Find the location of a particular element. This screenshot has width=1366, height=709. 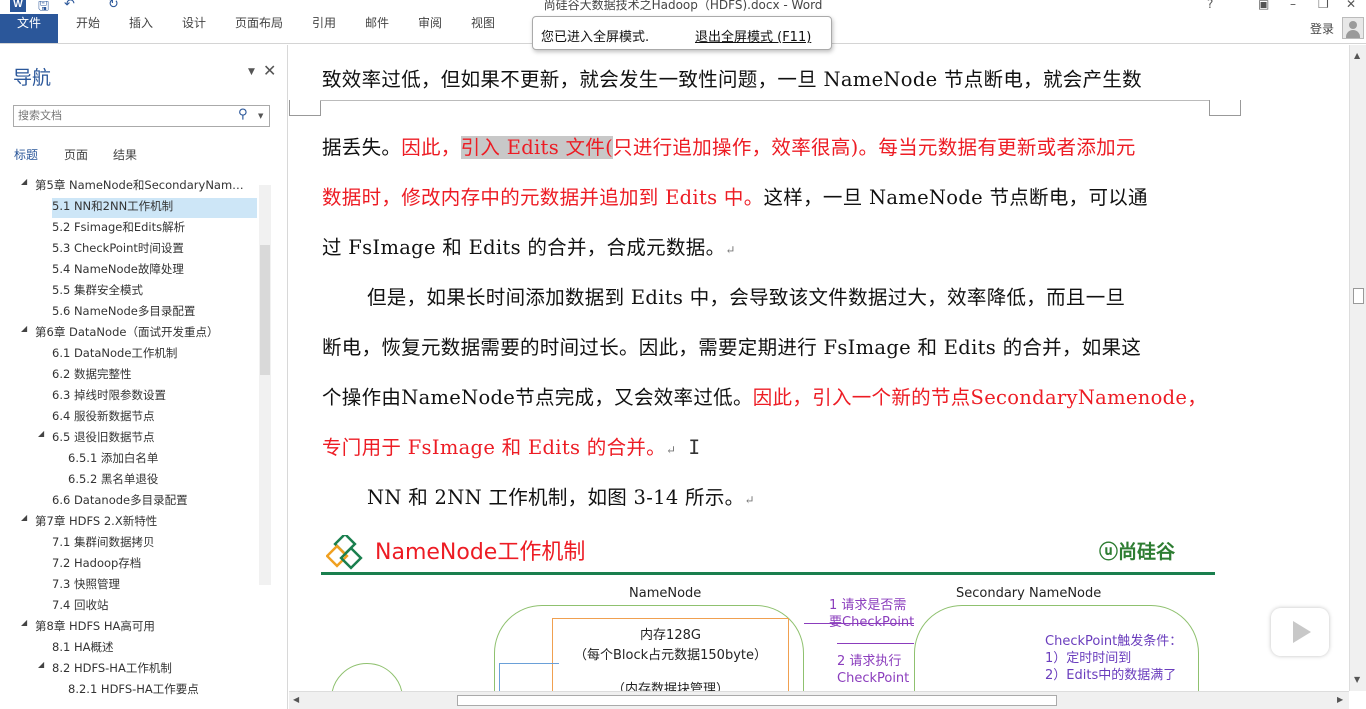

nav-heading-item: 6.2 数据完整性 is located at coordinates (91, 376).